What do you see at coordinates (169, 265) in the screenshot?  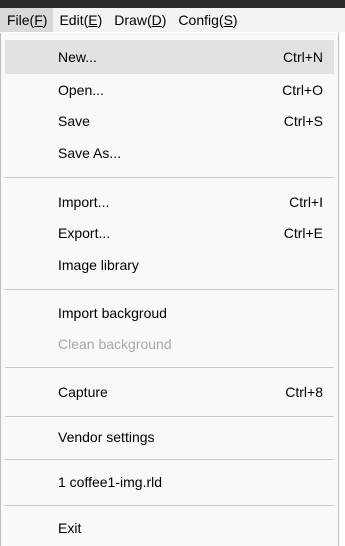 I see `menu-item-image-library: Image library` at bounding box center [169, 265].